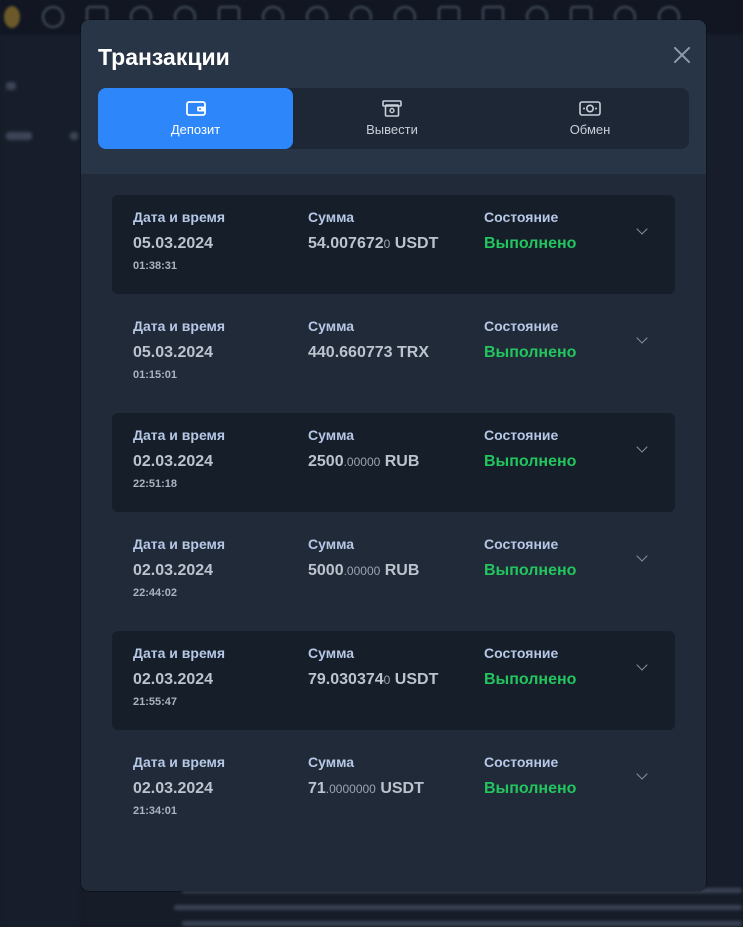 The image size is (743, 927). I want to click on datetime-cell: Дата и время 02.03.2024 21:55:47, so click(179, 676).